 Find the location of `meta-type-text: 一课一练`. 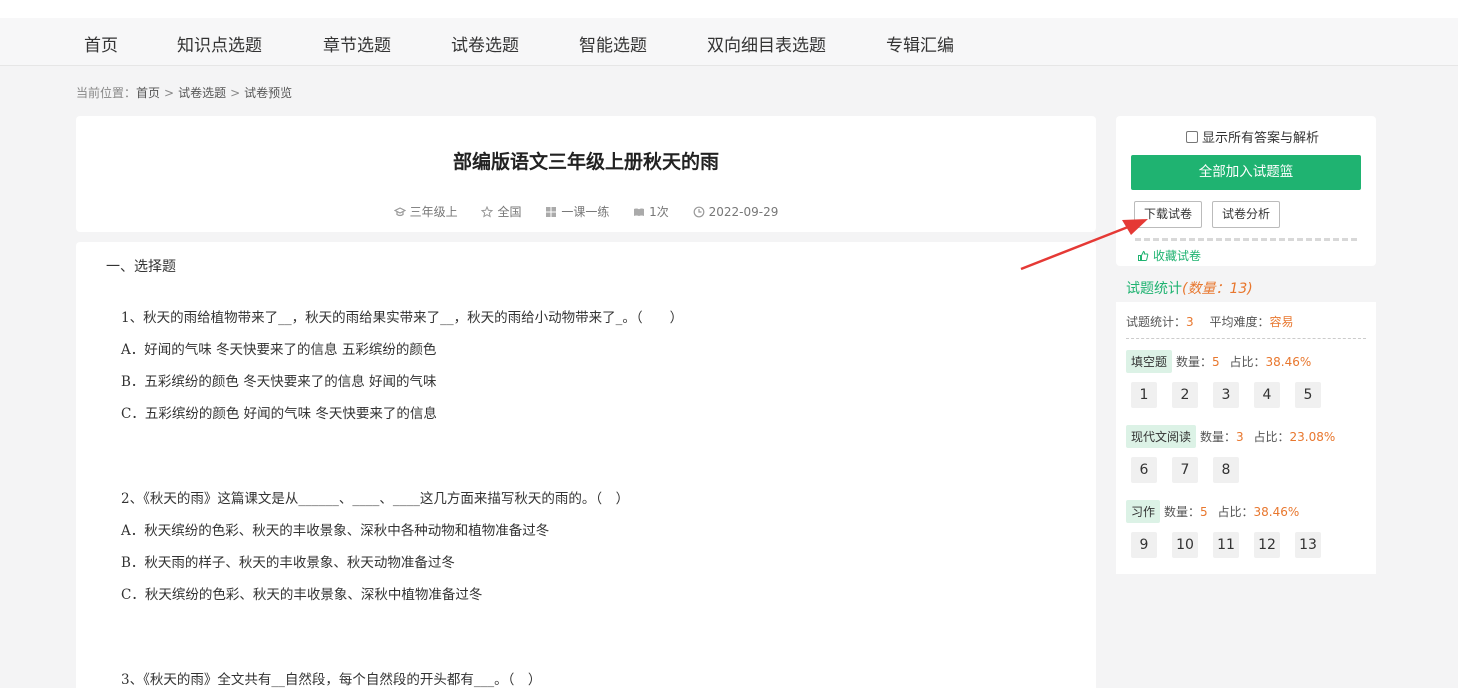

meta-type-text: 一课一练 is located at coordinates (585, 212).